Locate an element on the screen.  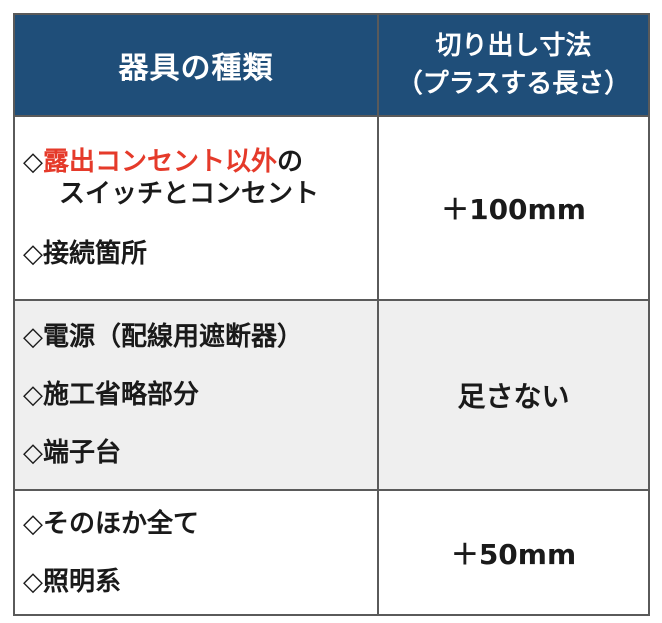
header-fixture-type: 器具の種類 is located at coordinates (196, 65).